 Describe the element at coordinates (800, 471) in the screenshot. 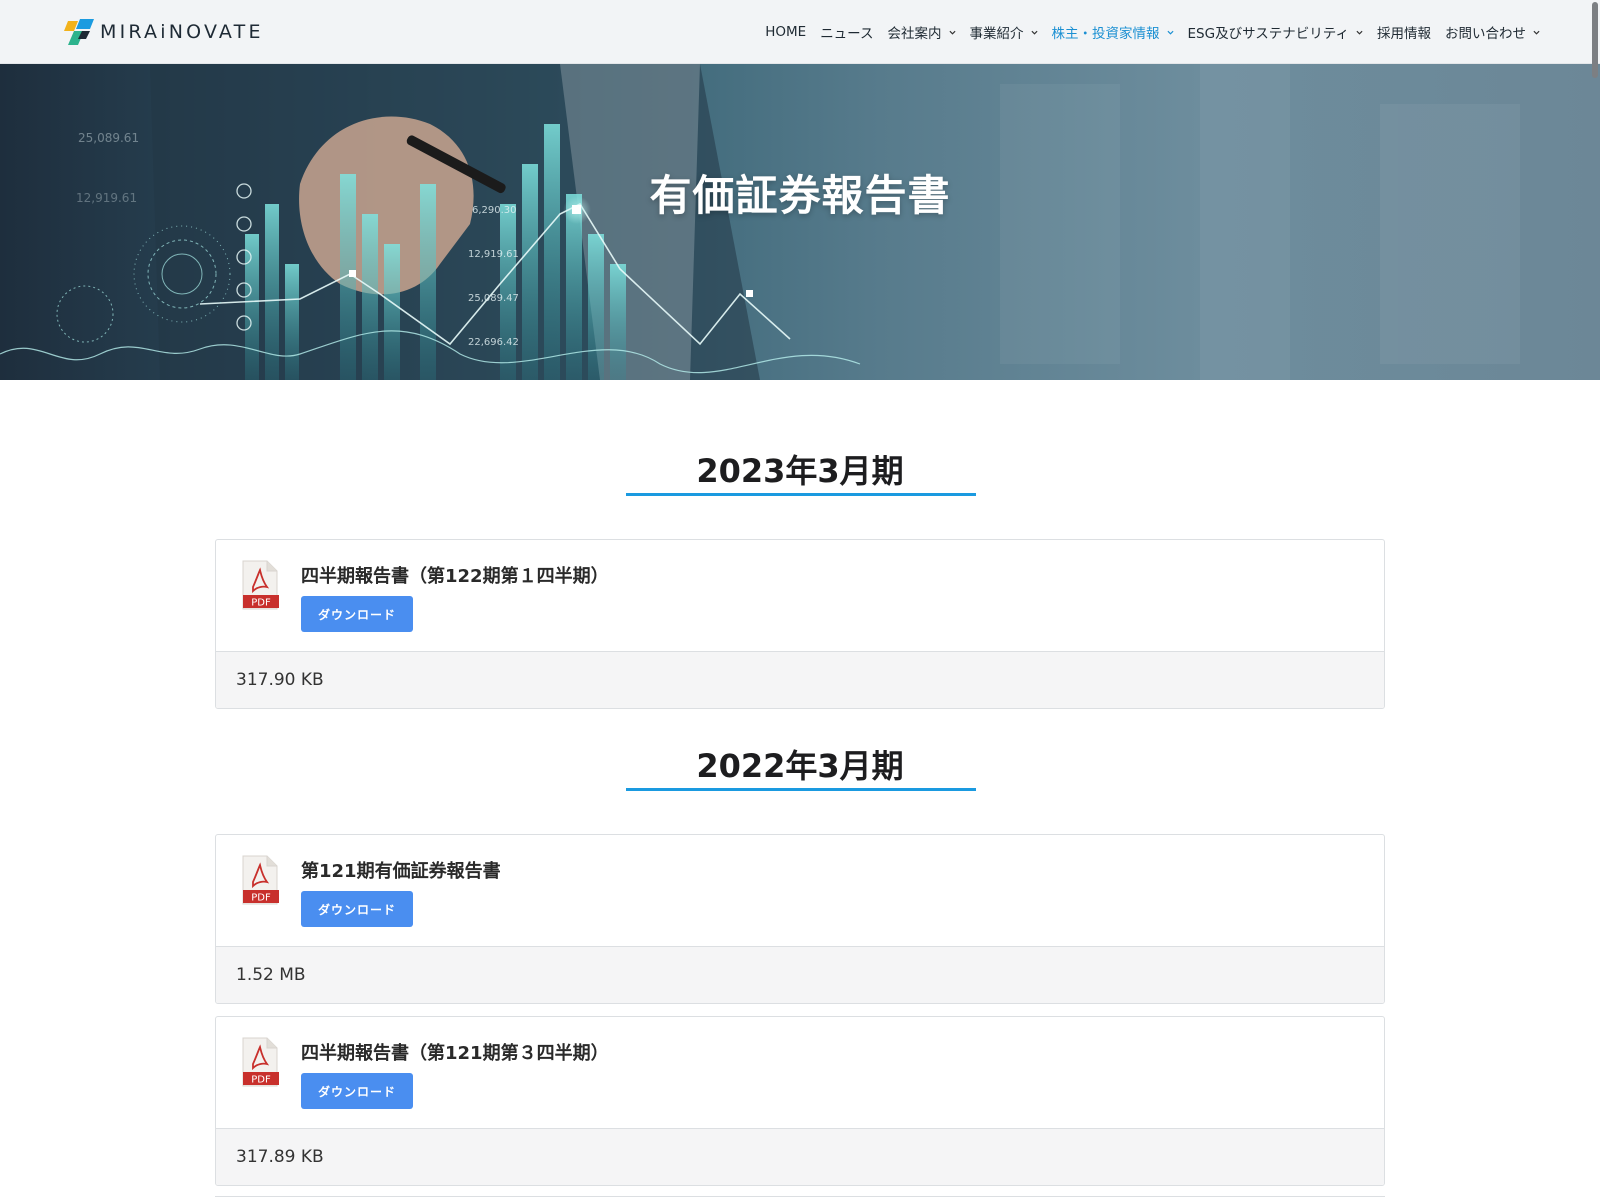

I see `section-heading-2023: 2023年3月期` at that location.